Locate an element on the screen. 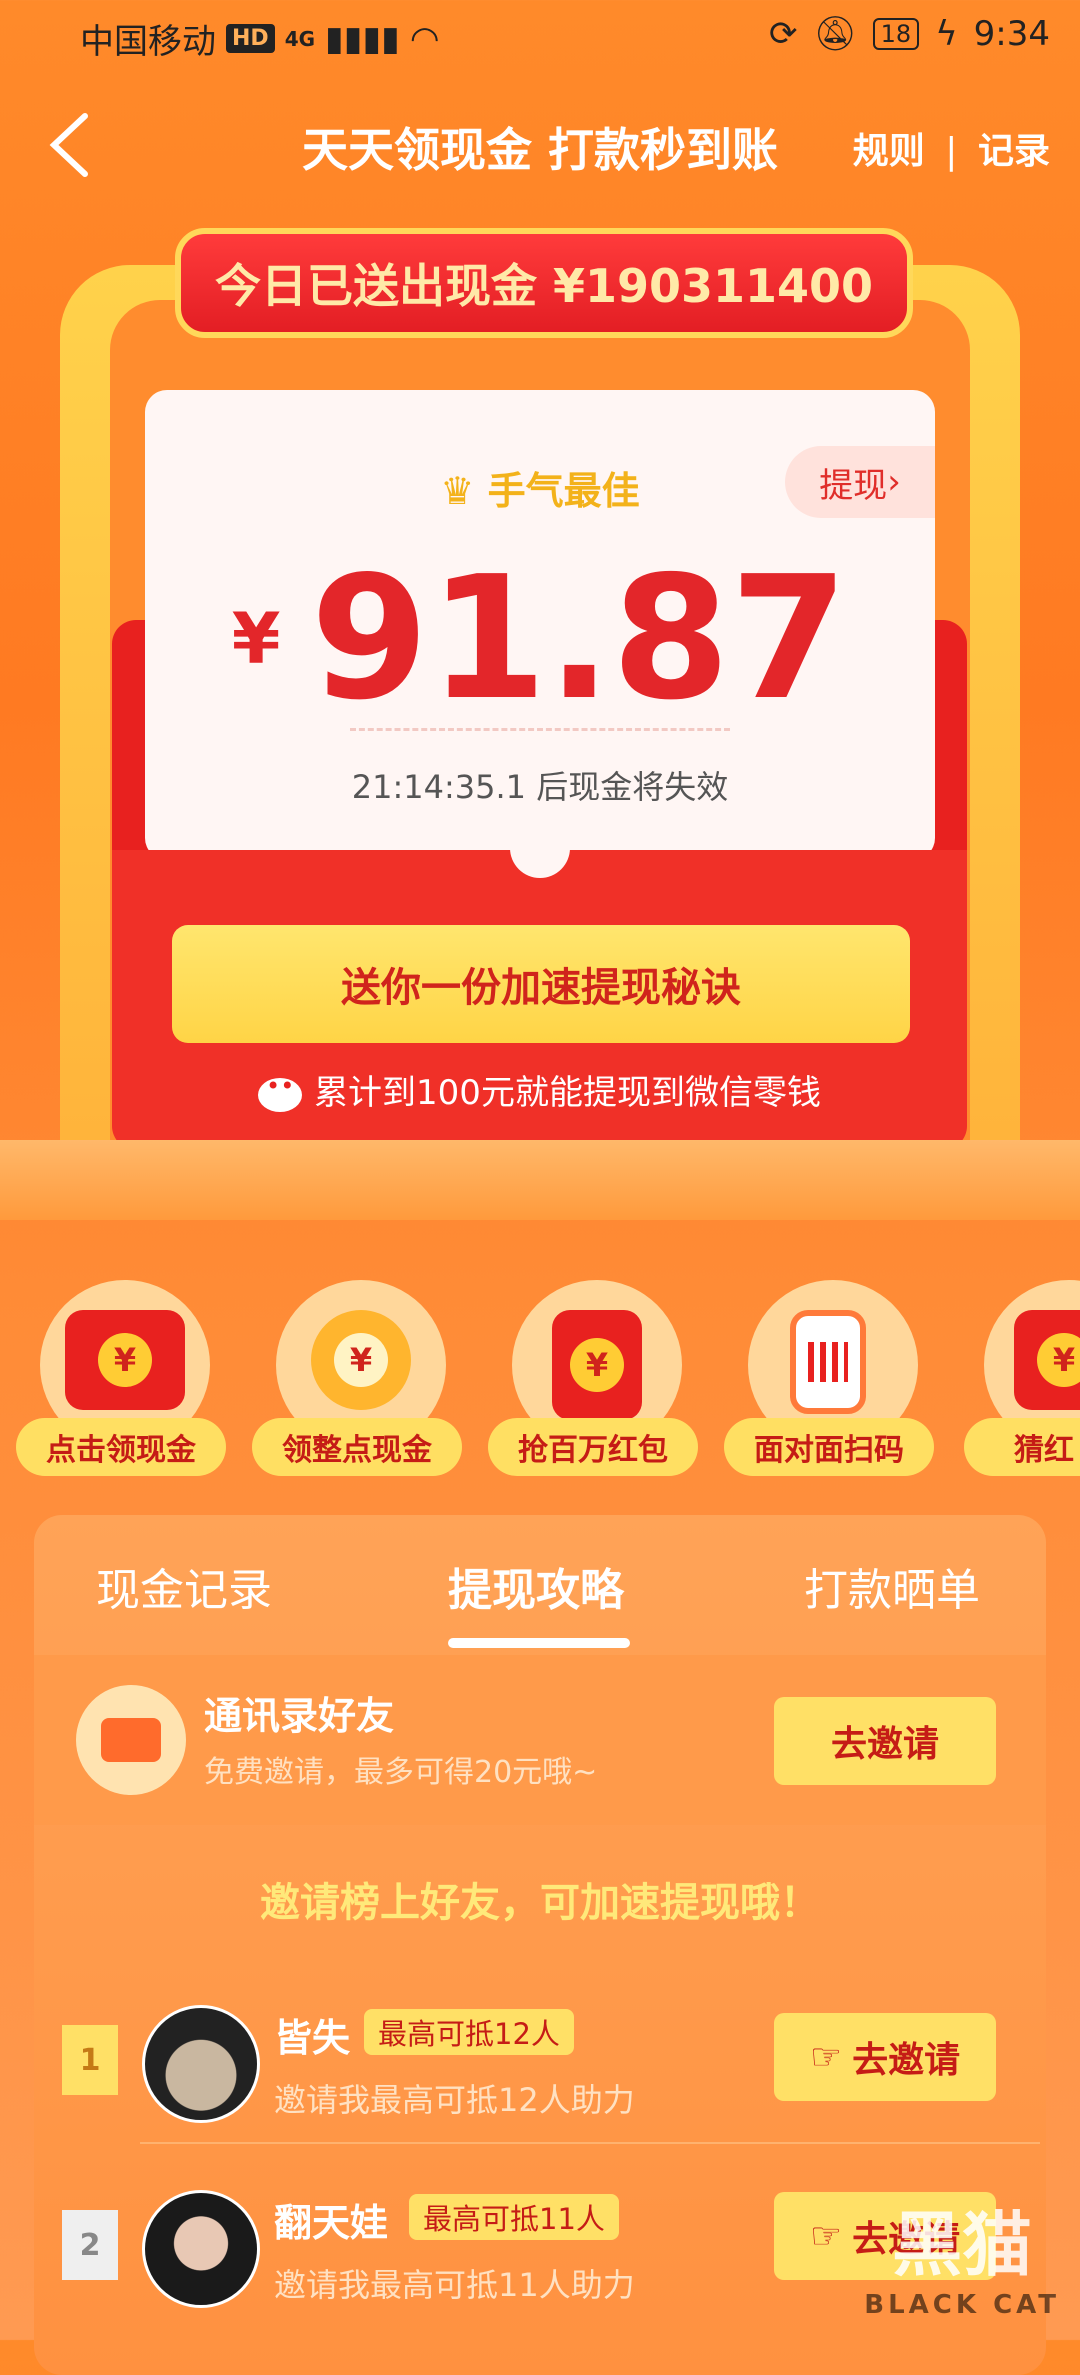 This screenshot has height=2375, width=1080. cash-amount: ¥91.87 is located at coordinates (540, 639).